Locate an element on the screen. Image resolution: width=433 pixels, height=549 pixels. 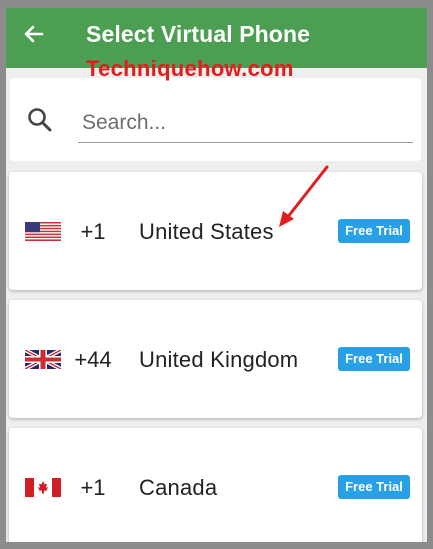
canada-flag-icon is located at coordinates (43, 487).